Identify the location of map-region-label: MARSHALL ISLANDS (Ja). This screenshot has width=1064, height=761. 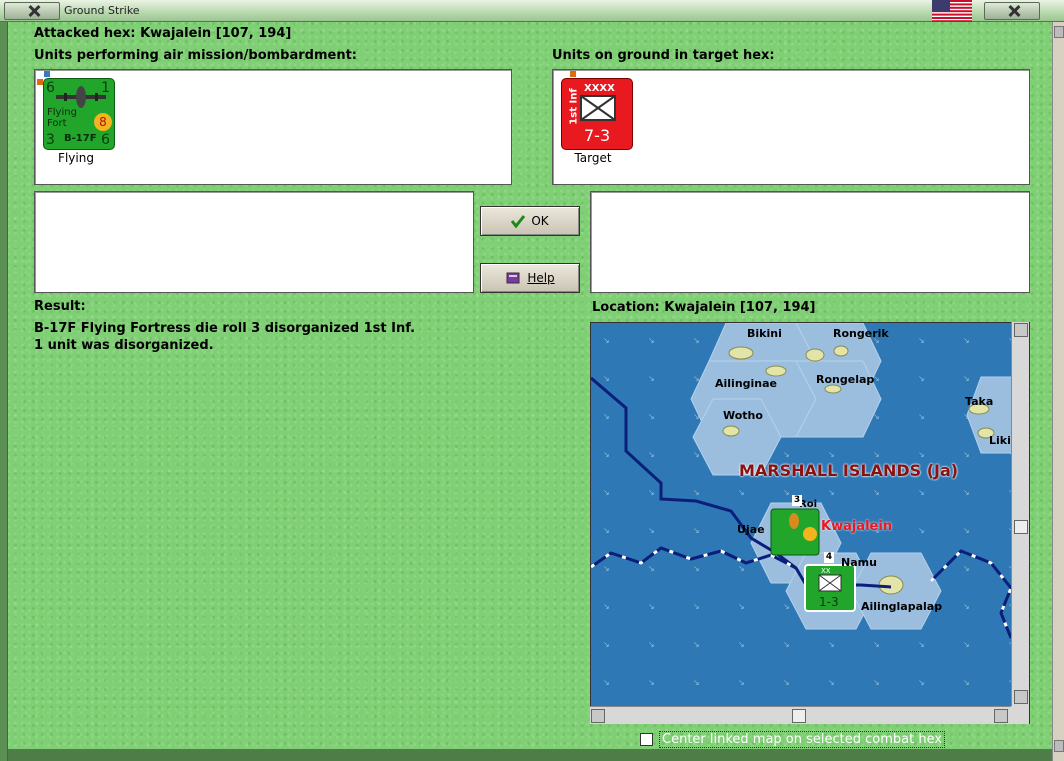
(849, 470).